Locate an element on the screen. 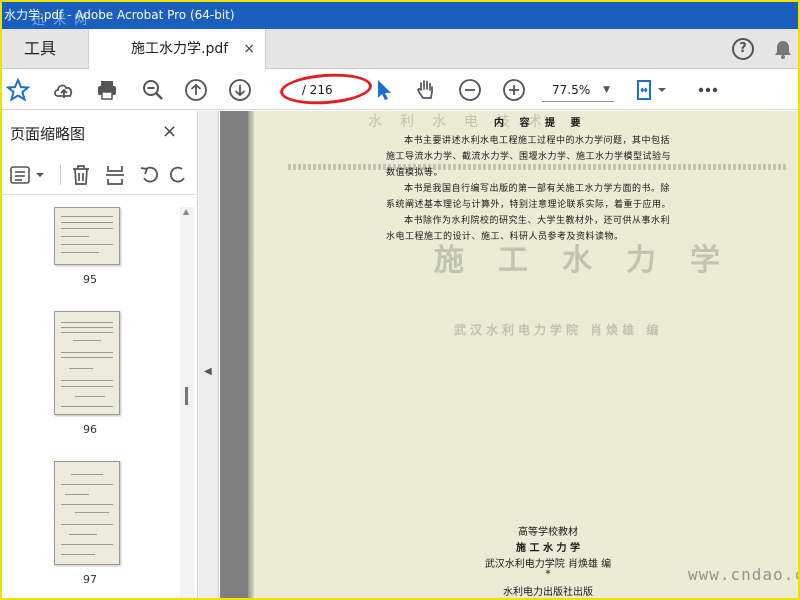 Image resolution: width=800 pixels, height=600 pixels. abstract-line: 本书主要讲述水利水电工程施工过程中的水力学问题，其中包括 is located at coordinates (537, 141).